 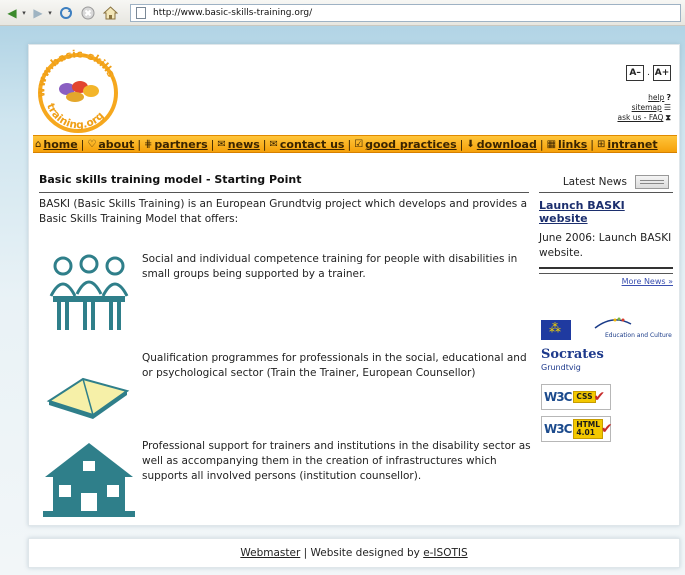 I want to click on partners-icon: ⋕, so click(x=148, y=144).